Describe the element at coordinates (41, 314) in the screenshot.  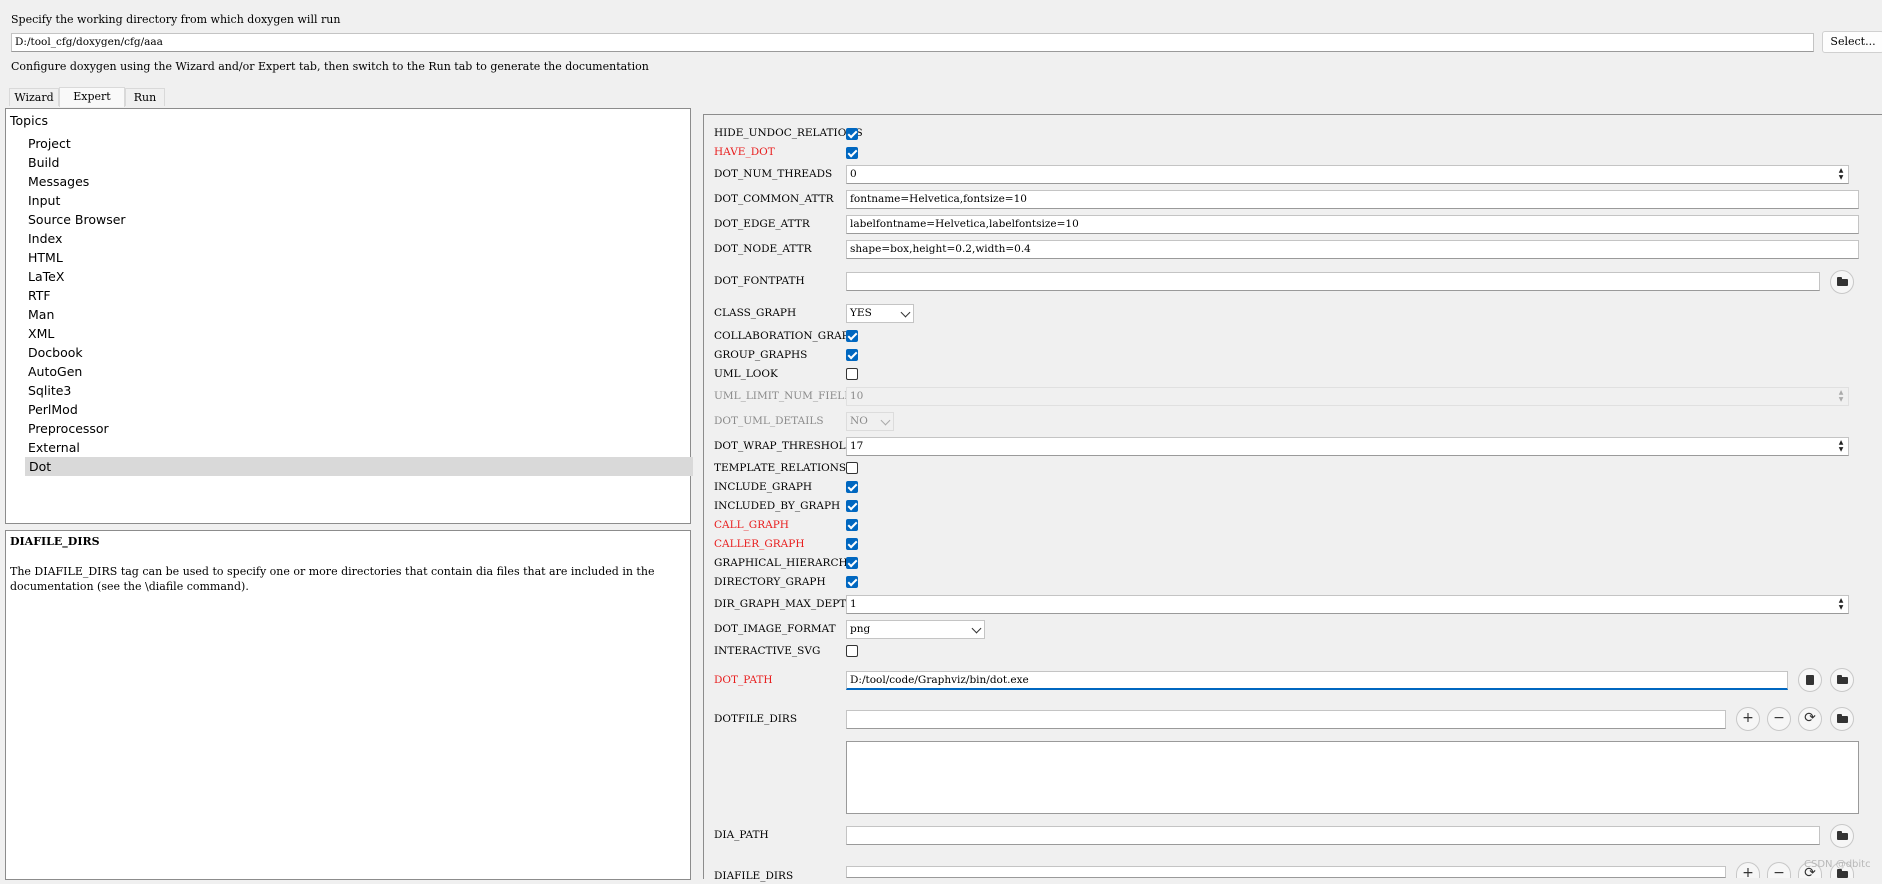
I see `topic-man: Man` at that location.